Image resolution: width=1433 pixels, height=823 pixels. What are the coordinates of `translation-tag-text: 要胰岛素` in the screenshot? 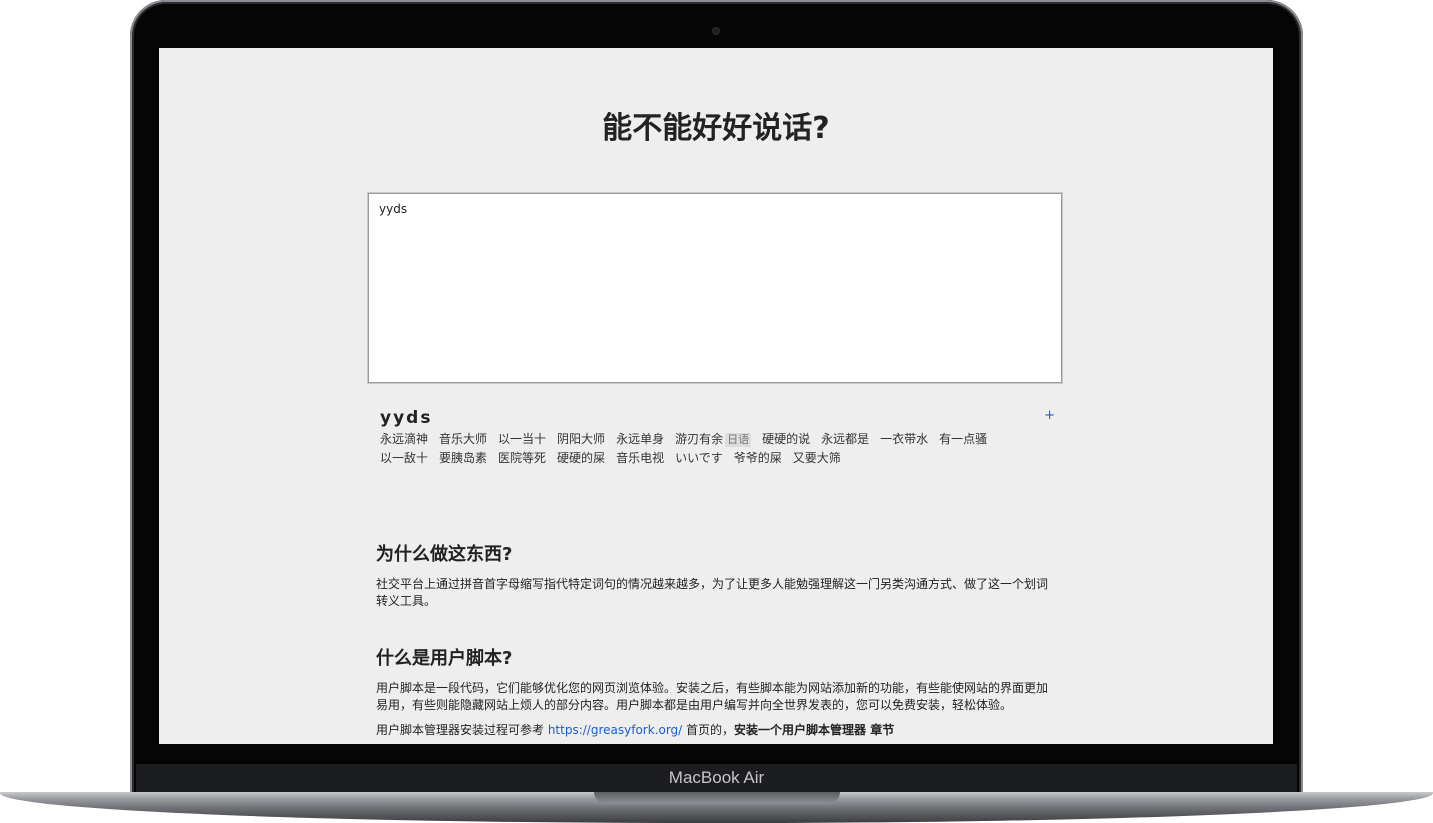 It's located at (463, 458).